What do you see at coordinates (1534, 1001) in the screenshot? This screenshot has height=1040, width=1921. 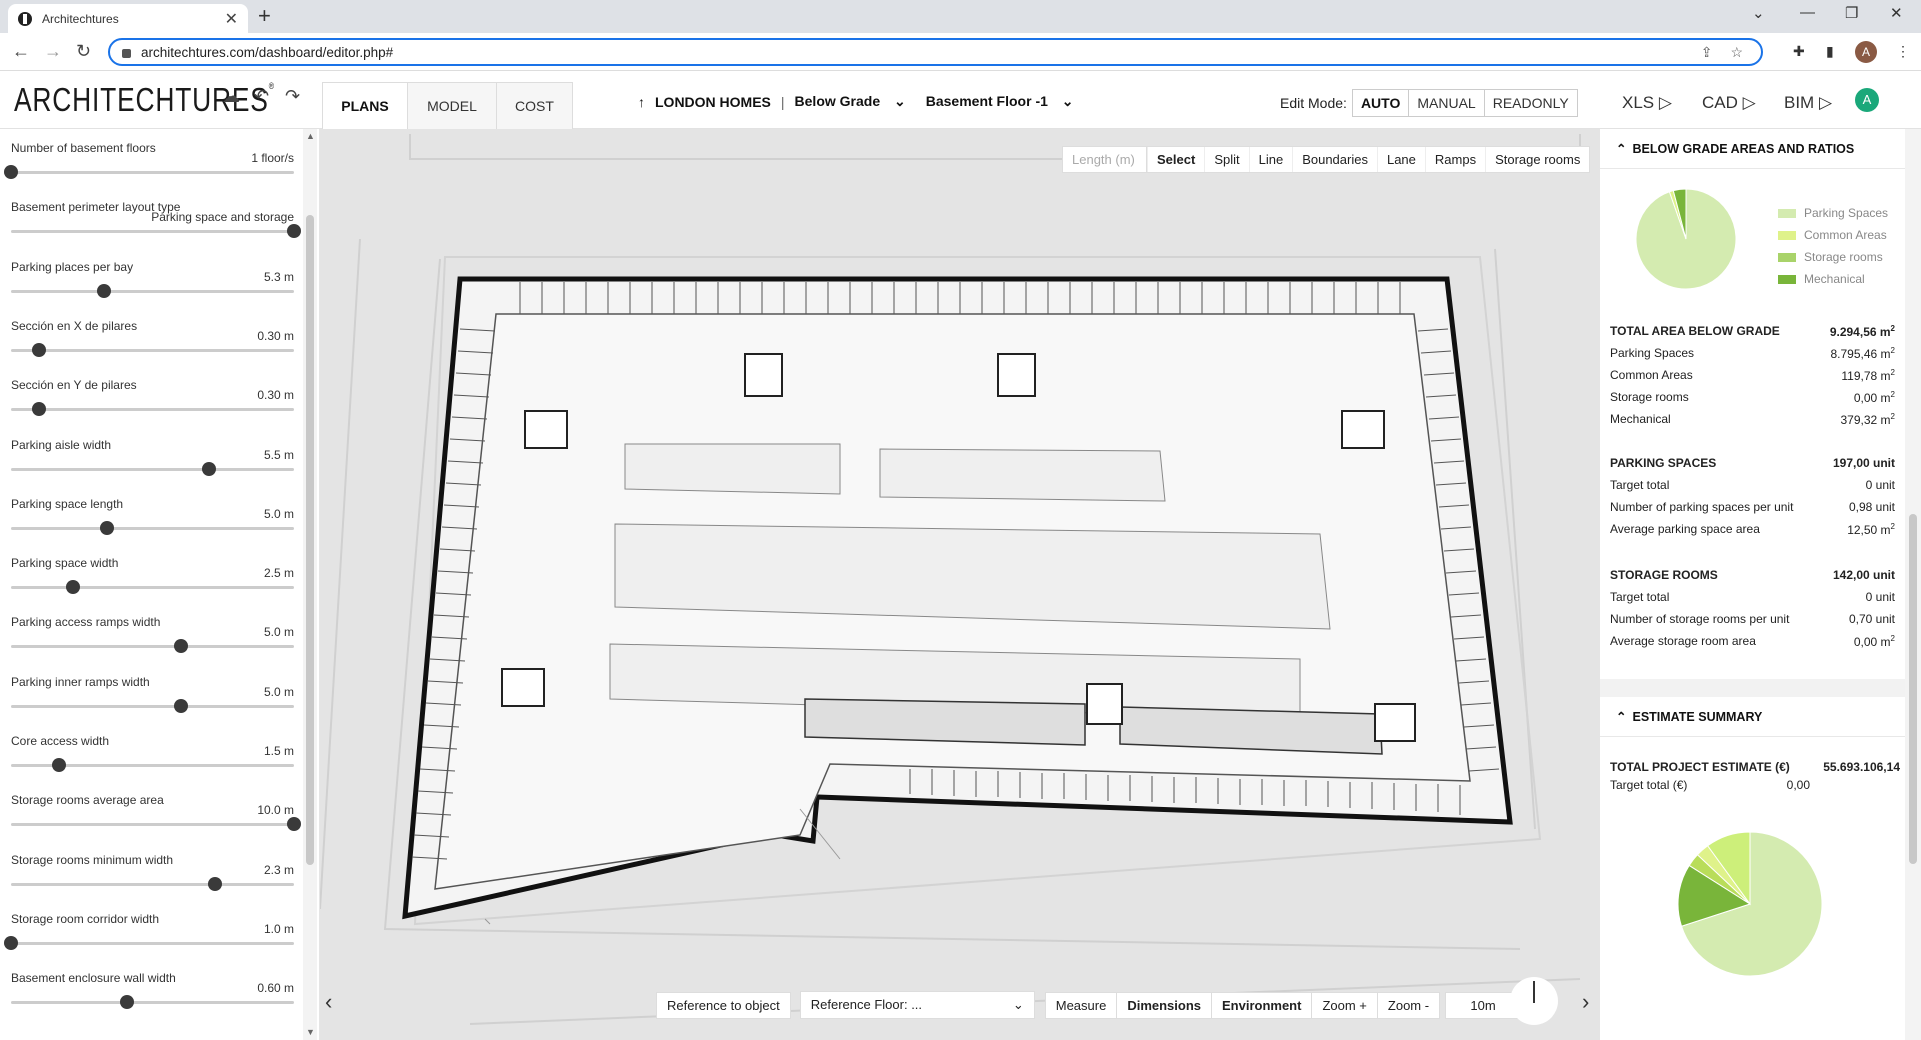 I see `compass-icon` at bounding box center [1534, 1001].